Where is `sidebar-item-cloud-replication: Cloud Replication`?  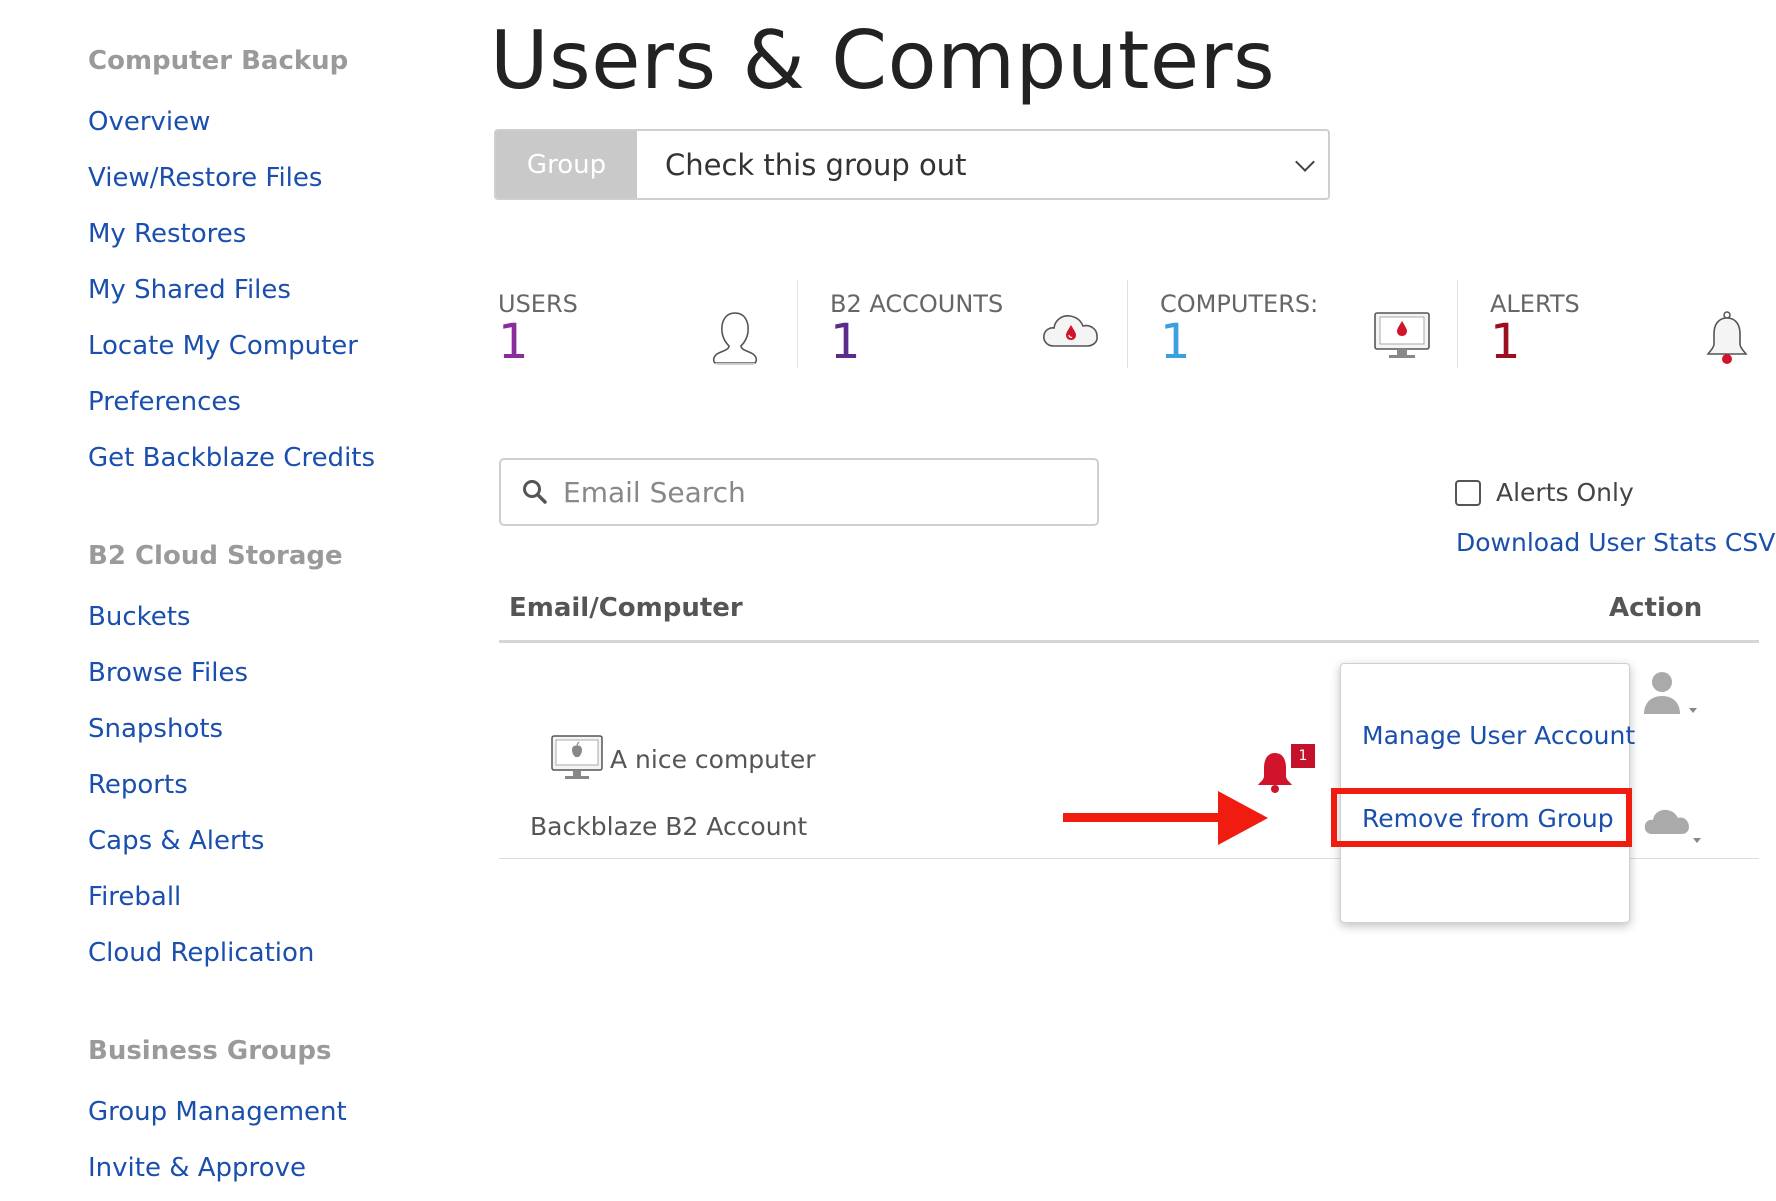
sidebar-item-cloud-replication: Cloud Replication is located at coordinates (201, 953).